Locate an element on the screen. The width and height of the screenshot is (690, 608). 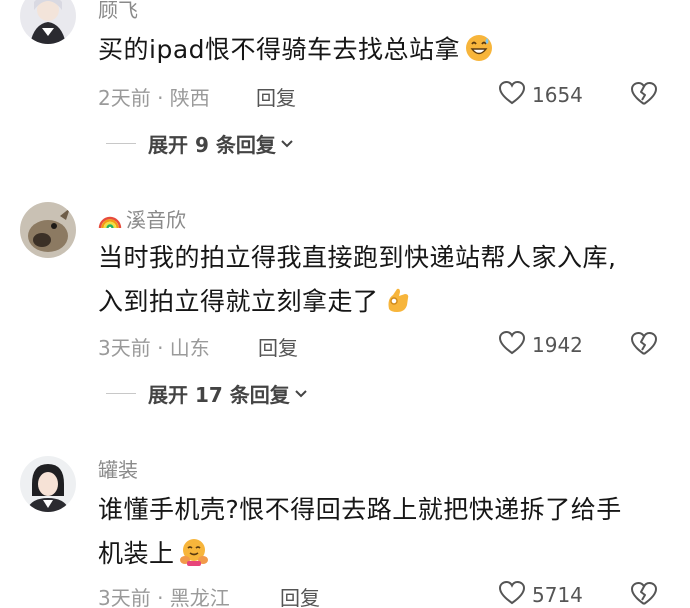
expand-replies-label: 展开 17 条回复 is located at coordinates (219, 394).